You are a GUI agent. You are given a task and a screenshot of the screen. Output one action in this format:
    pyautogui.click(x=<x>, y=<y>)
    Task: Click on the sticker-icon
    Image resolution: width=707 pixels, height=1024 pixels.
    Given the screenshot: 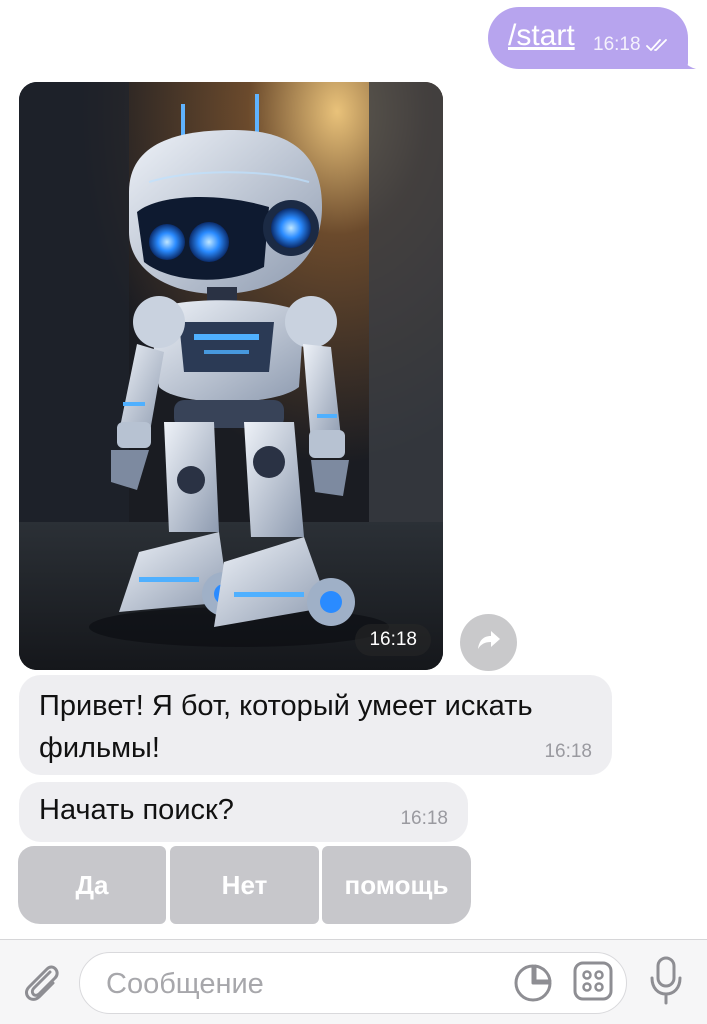 What is the action you would take?
    pyautogui.click(x=533, y=985)
    